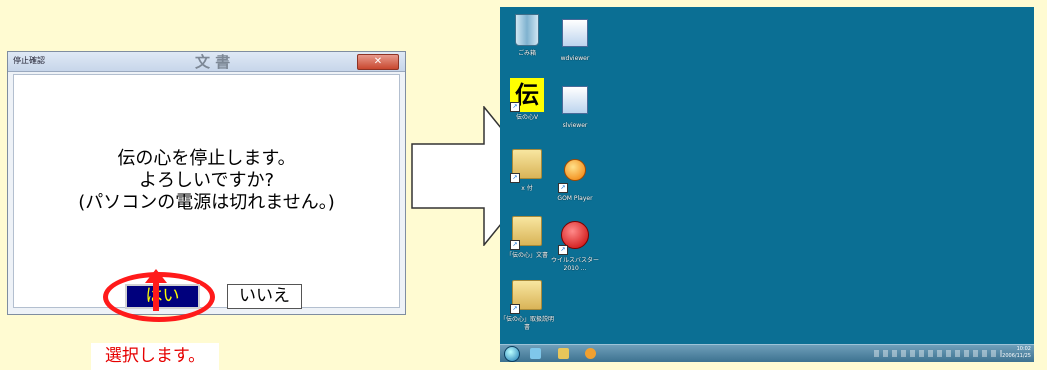 This screenshot has height=370, width=1047. Describe the element at coordinates (527, 323) in the screenshot. I see `desktop-icon-label: 「伝の心」取扱説明書` at that location.